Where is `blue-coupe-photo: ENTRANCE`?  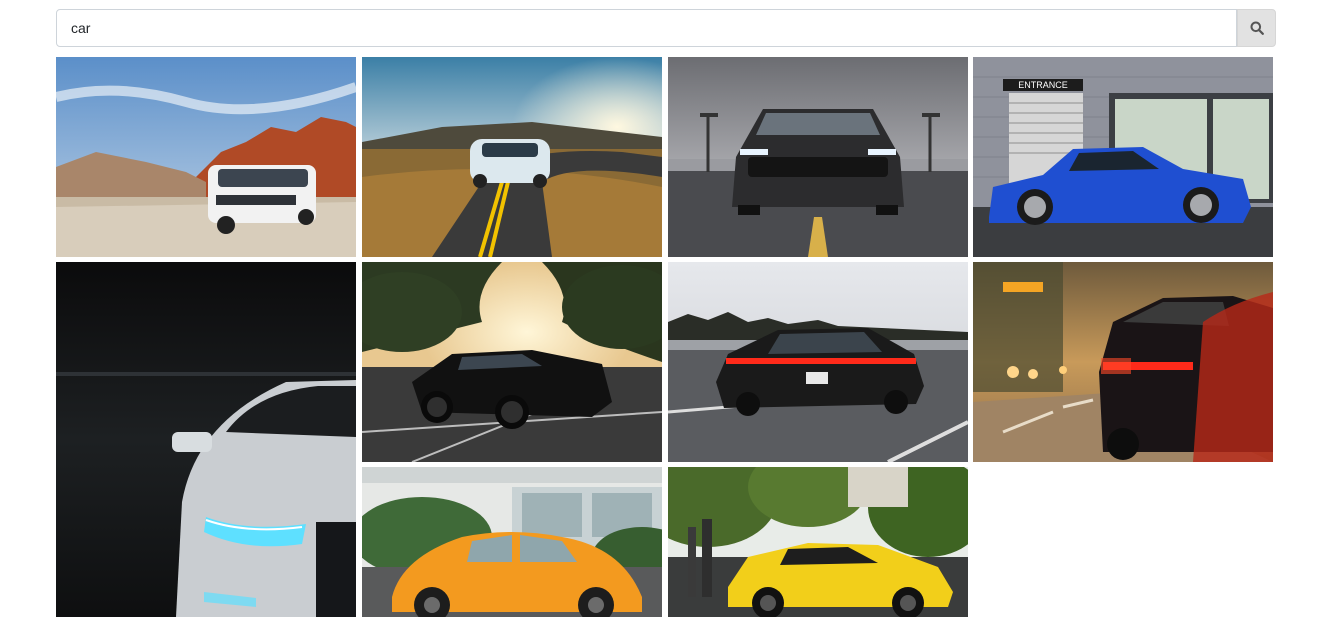 blue-coupe-photo: ENTRANCE is located at coordinates (1123, 157).